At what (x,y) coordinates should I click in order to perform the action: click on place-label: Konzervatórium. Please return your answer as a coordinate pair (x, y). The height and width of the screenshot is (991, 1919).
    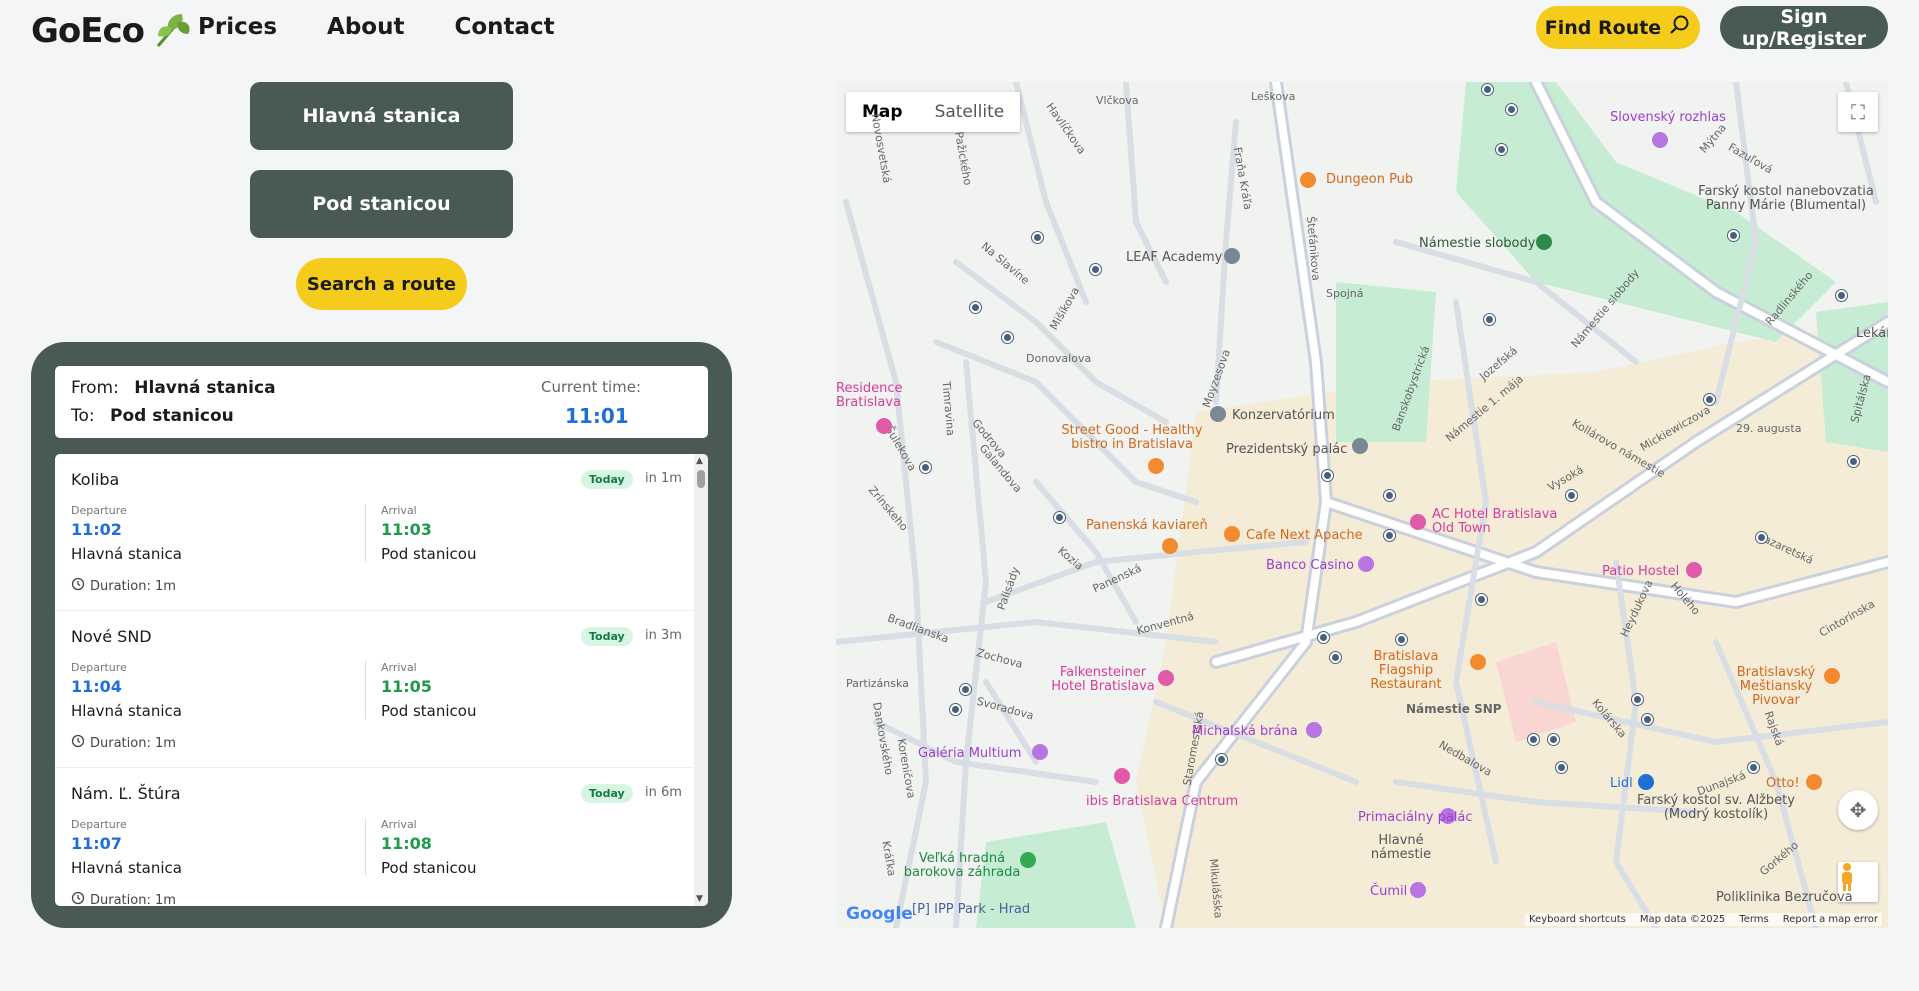
    Looking at the image, I should click on (1283, 415).